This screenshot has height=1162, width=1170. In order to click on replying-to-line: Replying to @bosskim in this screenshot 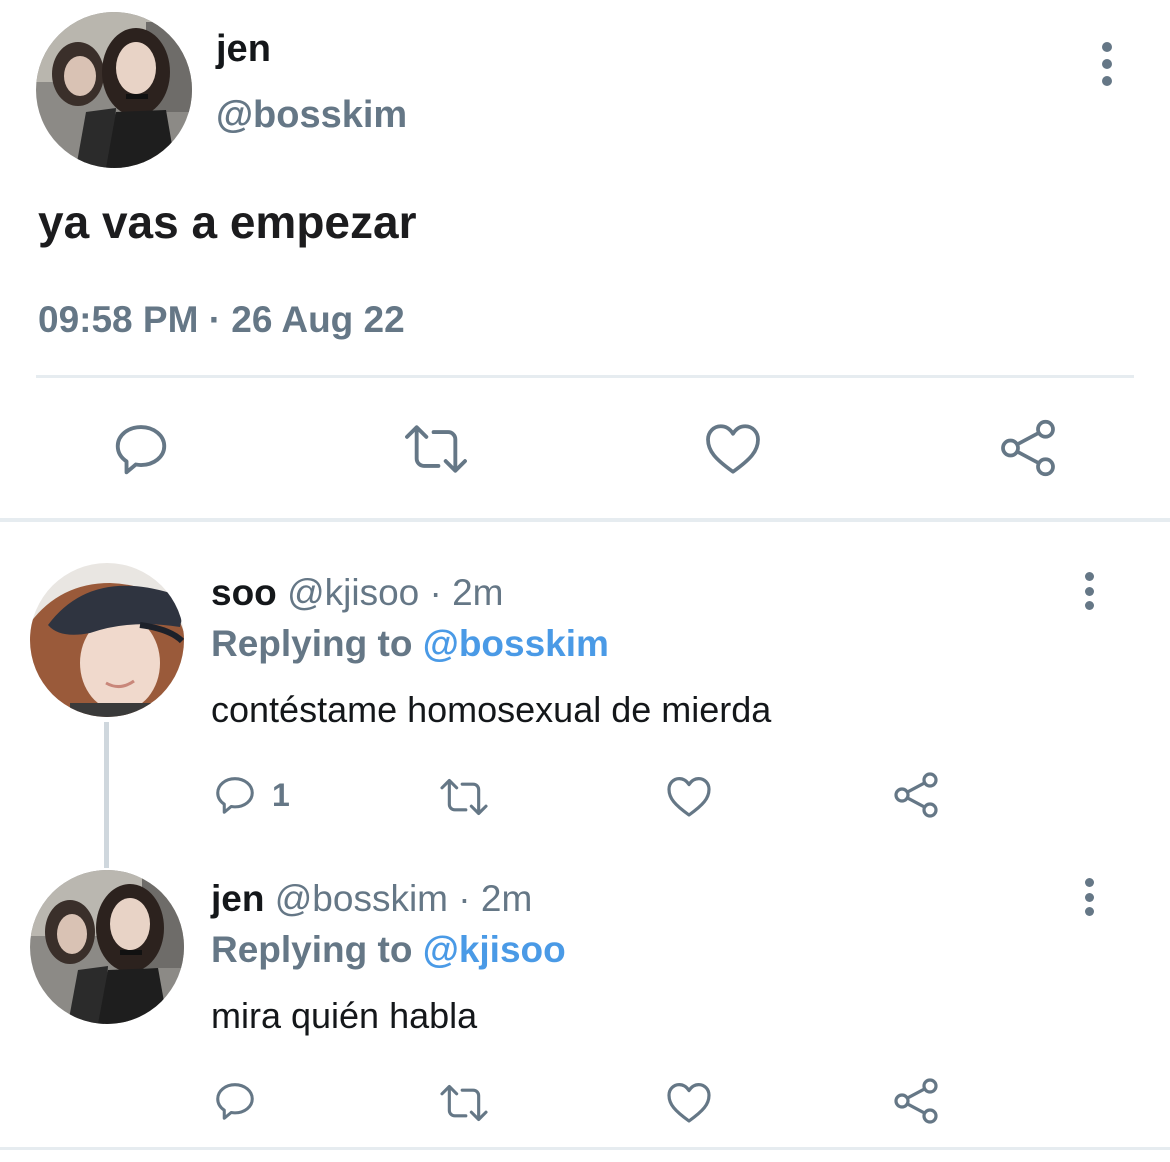, I will do `click(410, 644)`.